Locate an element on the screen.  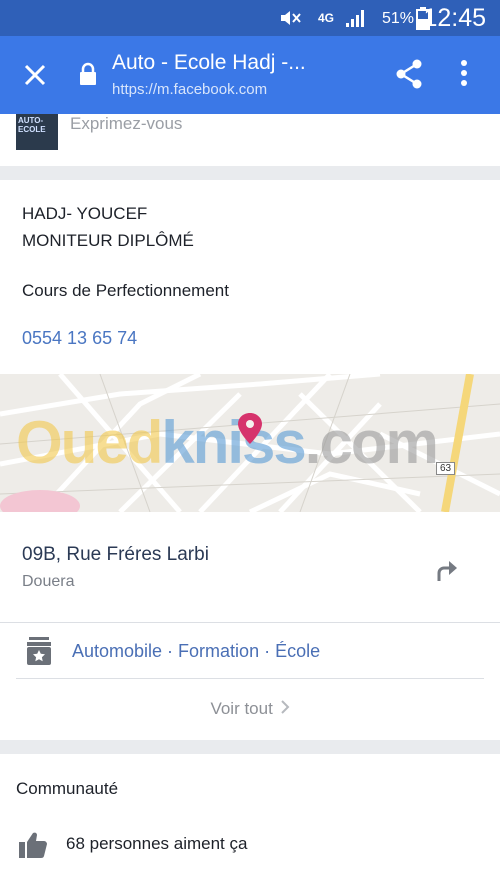
mute-icon is located at coordinates (290, 18).